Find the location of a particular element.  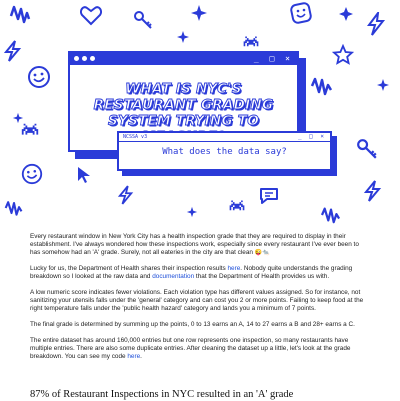

window-controls: _ □ × is located at coordinates (273, 59).